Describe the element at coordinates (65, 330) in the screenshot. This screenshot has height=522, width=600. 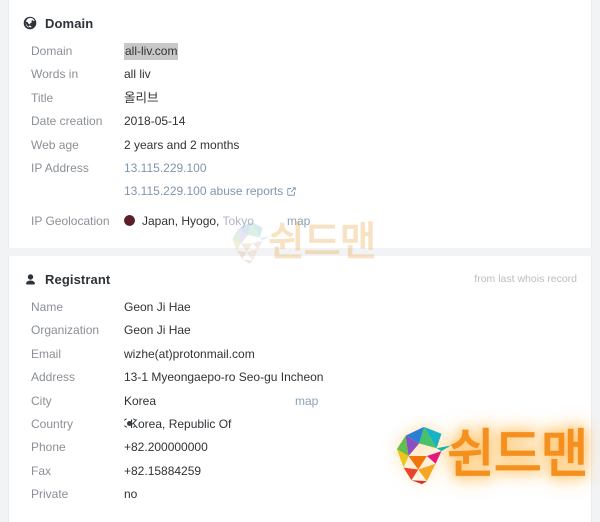
I see `row-label-organization: Organization` at that location.